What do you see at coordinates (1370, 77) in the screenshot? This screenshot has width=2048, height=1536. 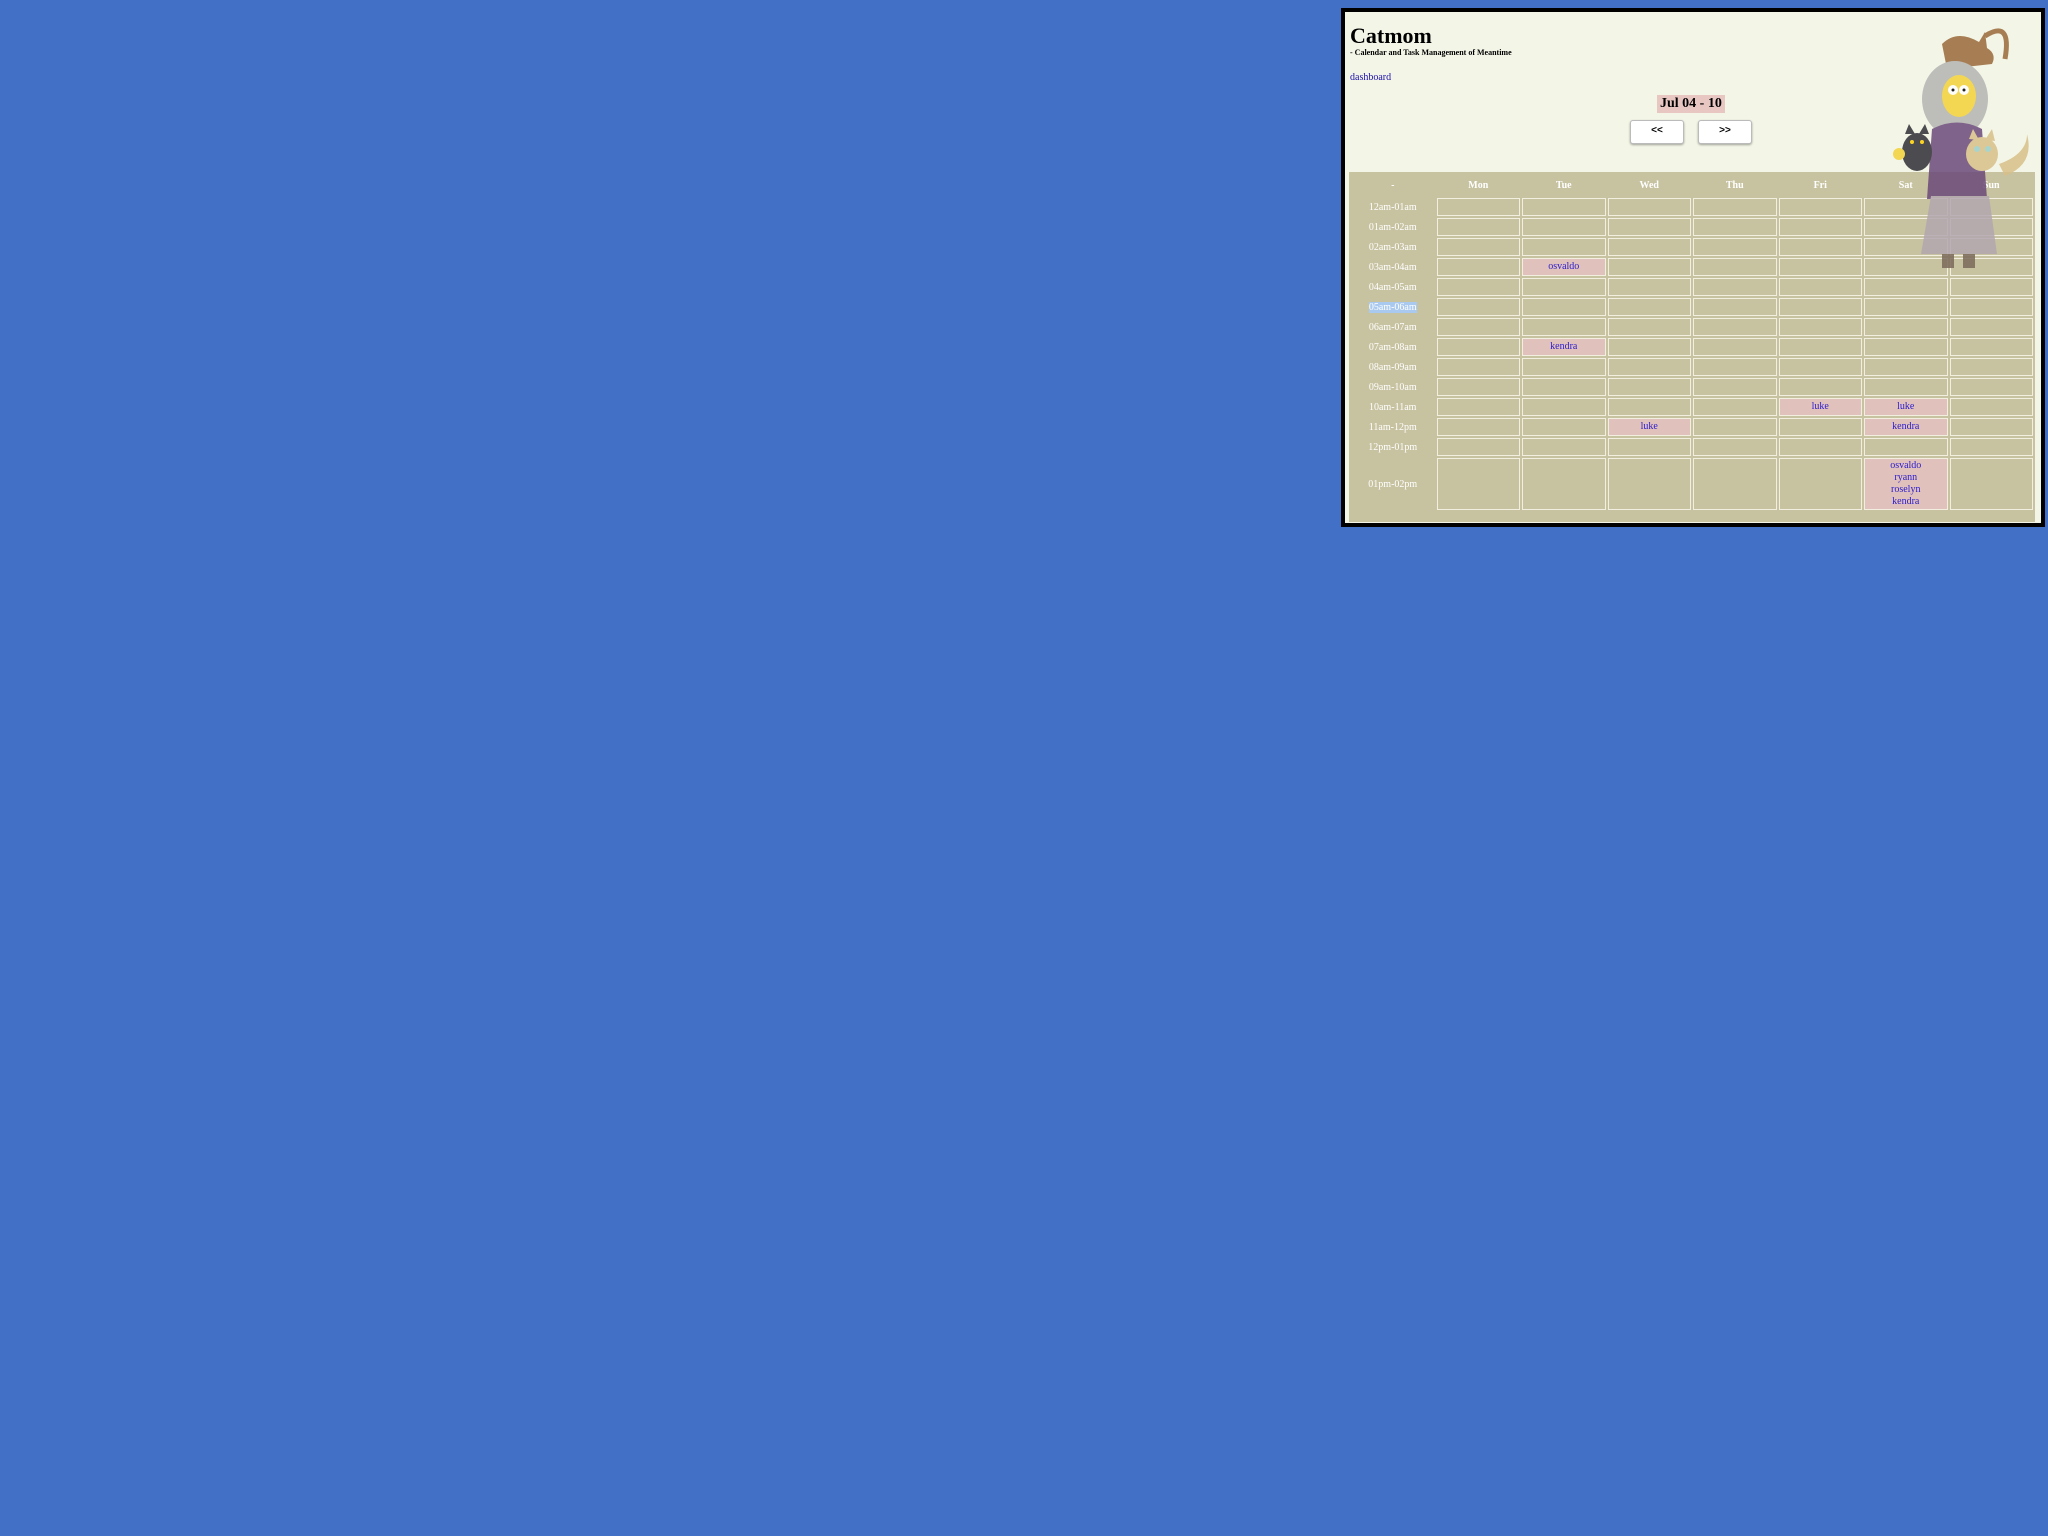 I see `dashboard-link: dashboard` at bounding box center [1370, 77].